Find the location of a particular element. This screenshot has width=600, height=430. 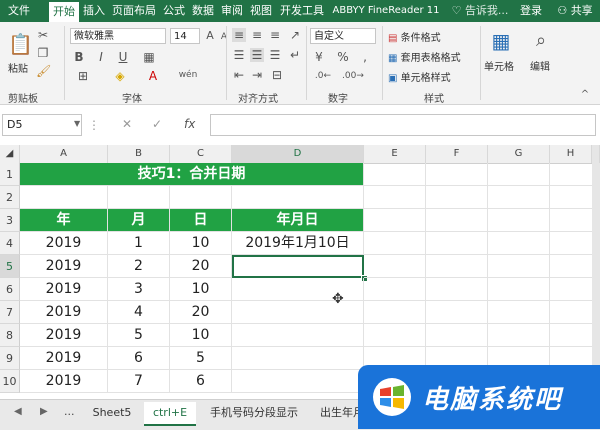

select-all-corner: ◢ is located at coordinates (10, 154).